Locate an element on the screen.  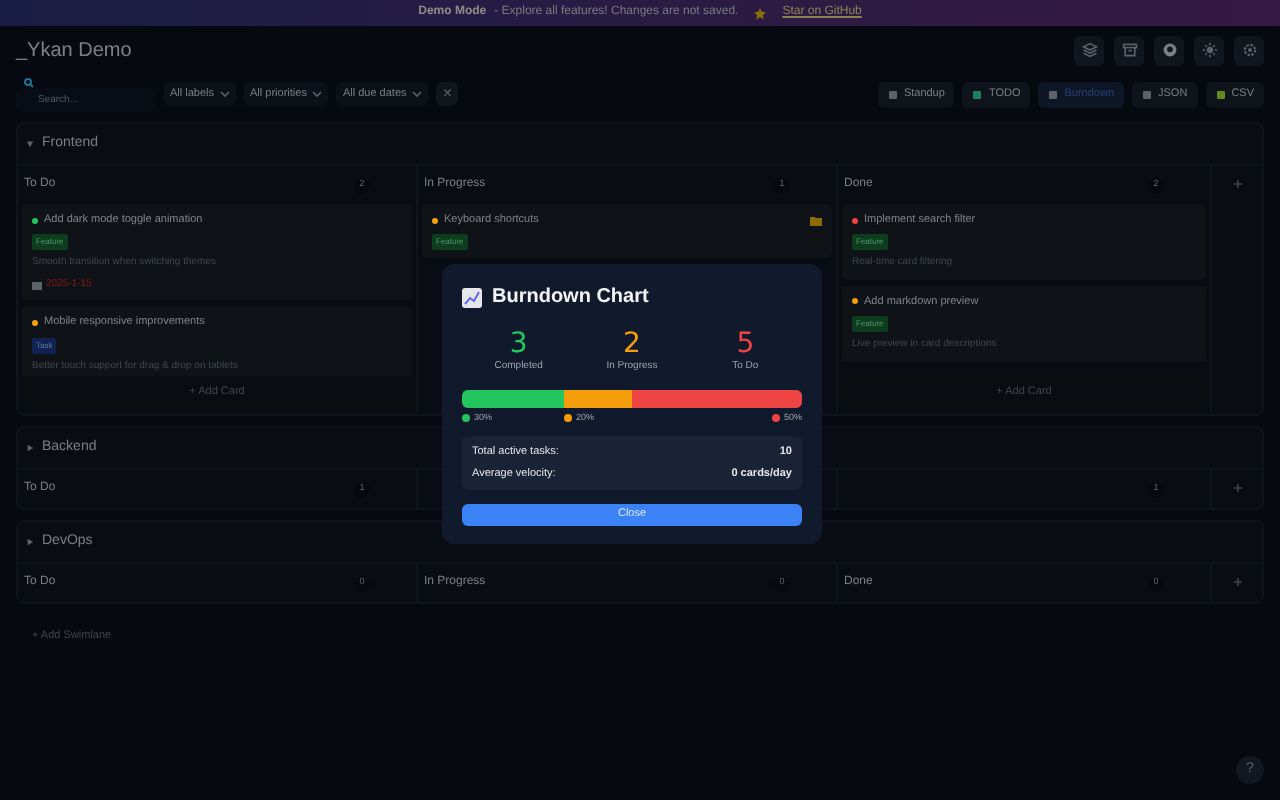
sun-icon is located at coordinates (1209, 50).